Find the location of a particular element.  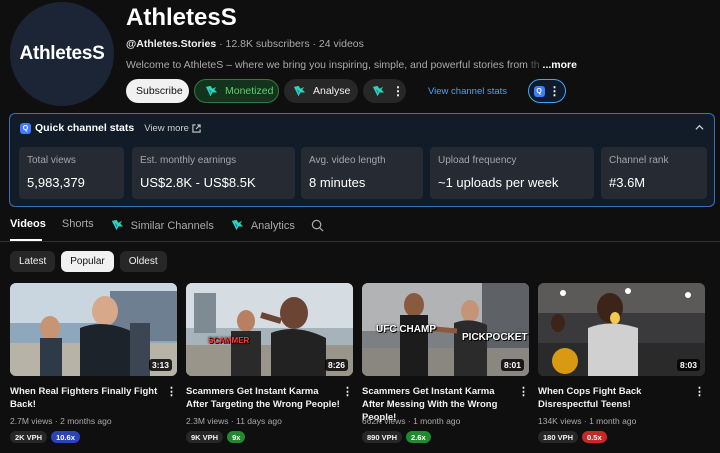

chip-latest: Latest is located at coordinates (33, 261).